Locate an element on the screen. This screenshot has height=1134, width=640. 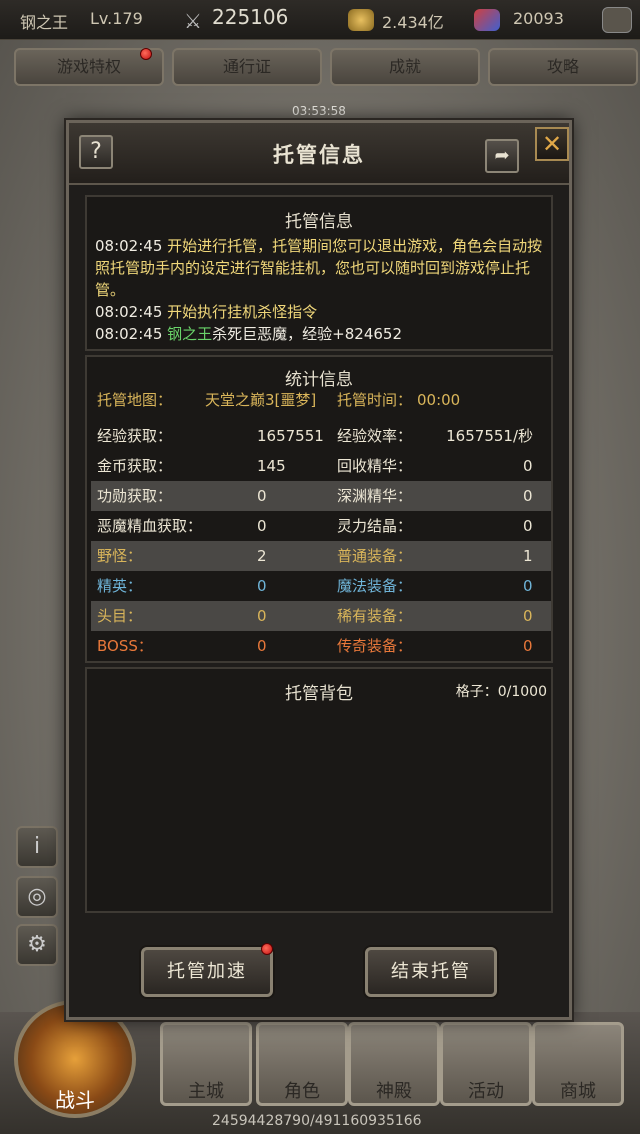
combat-power-value: 225106 is located at coordinates (250, 17).